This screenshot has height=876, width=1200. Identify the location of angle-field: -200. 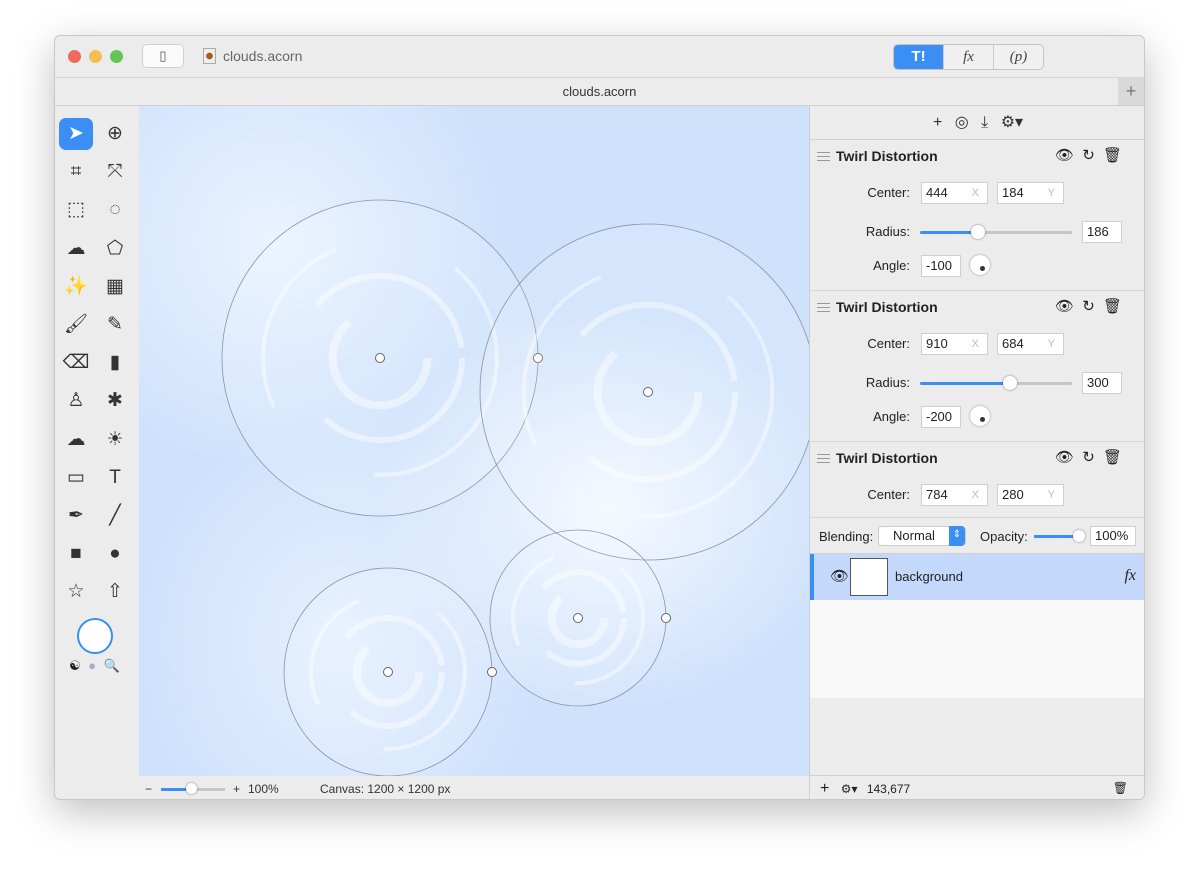
(941, 417).